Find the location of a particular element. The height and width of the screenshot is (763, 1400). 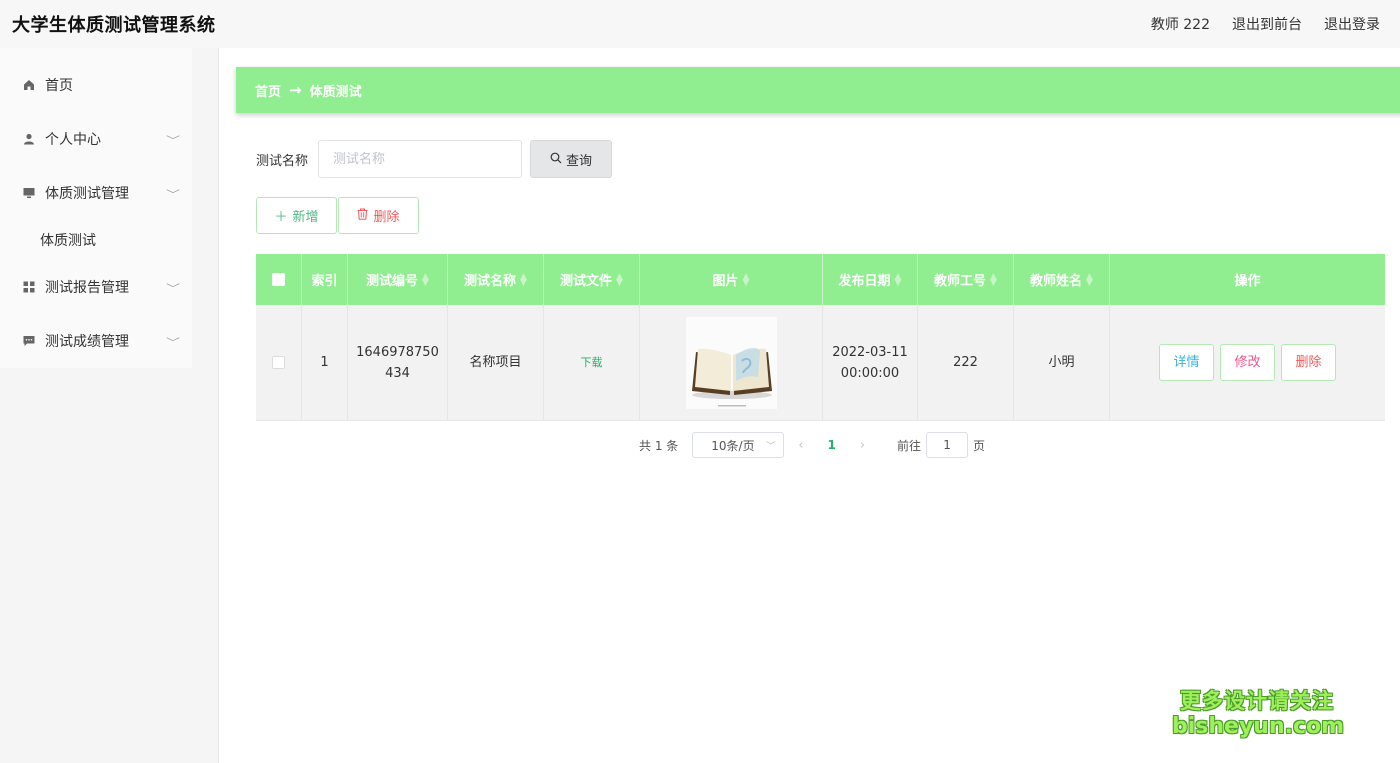

sidebar-item-test-manage: 体质测试管理 ﹀ is located at coordinates (96, 193).